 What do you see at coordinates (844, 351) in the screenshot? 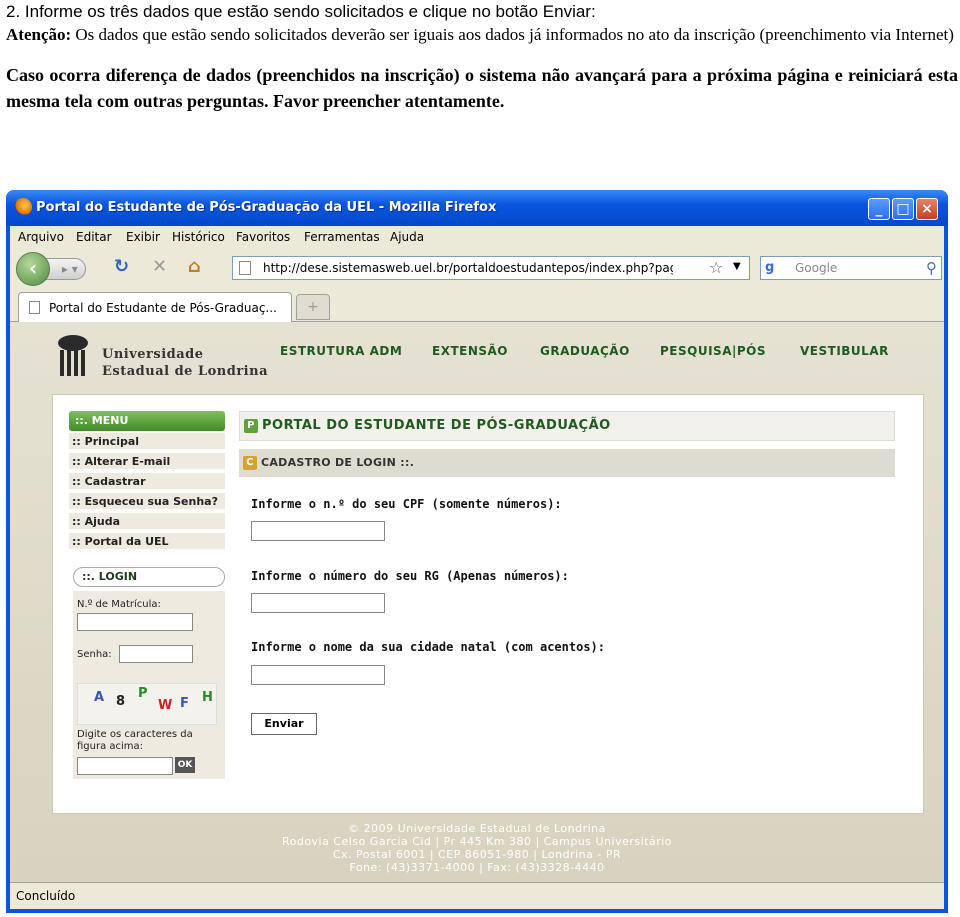
I see `nav-vestibular: VESTIBULAR` at bounding box center [844, 351].